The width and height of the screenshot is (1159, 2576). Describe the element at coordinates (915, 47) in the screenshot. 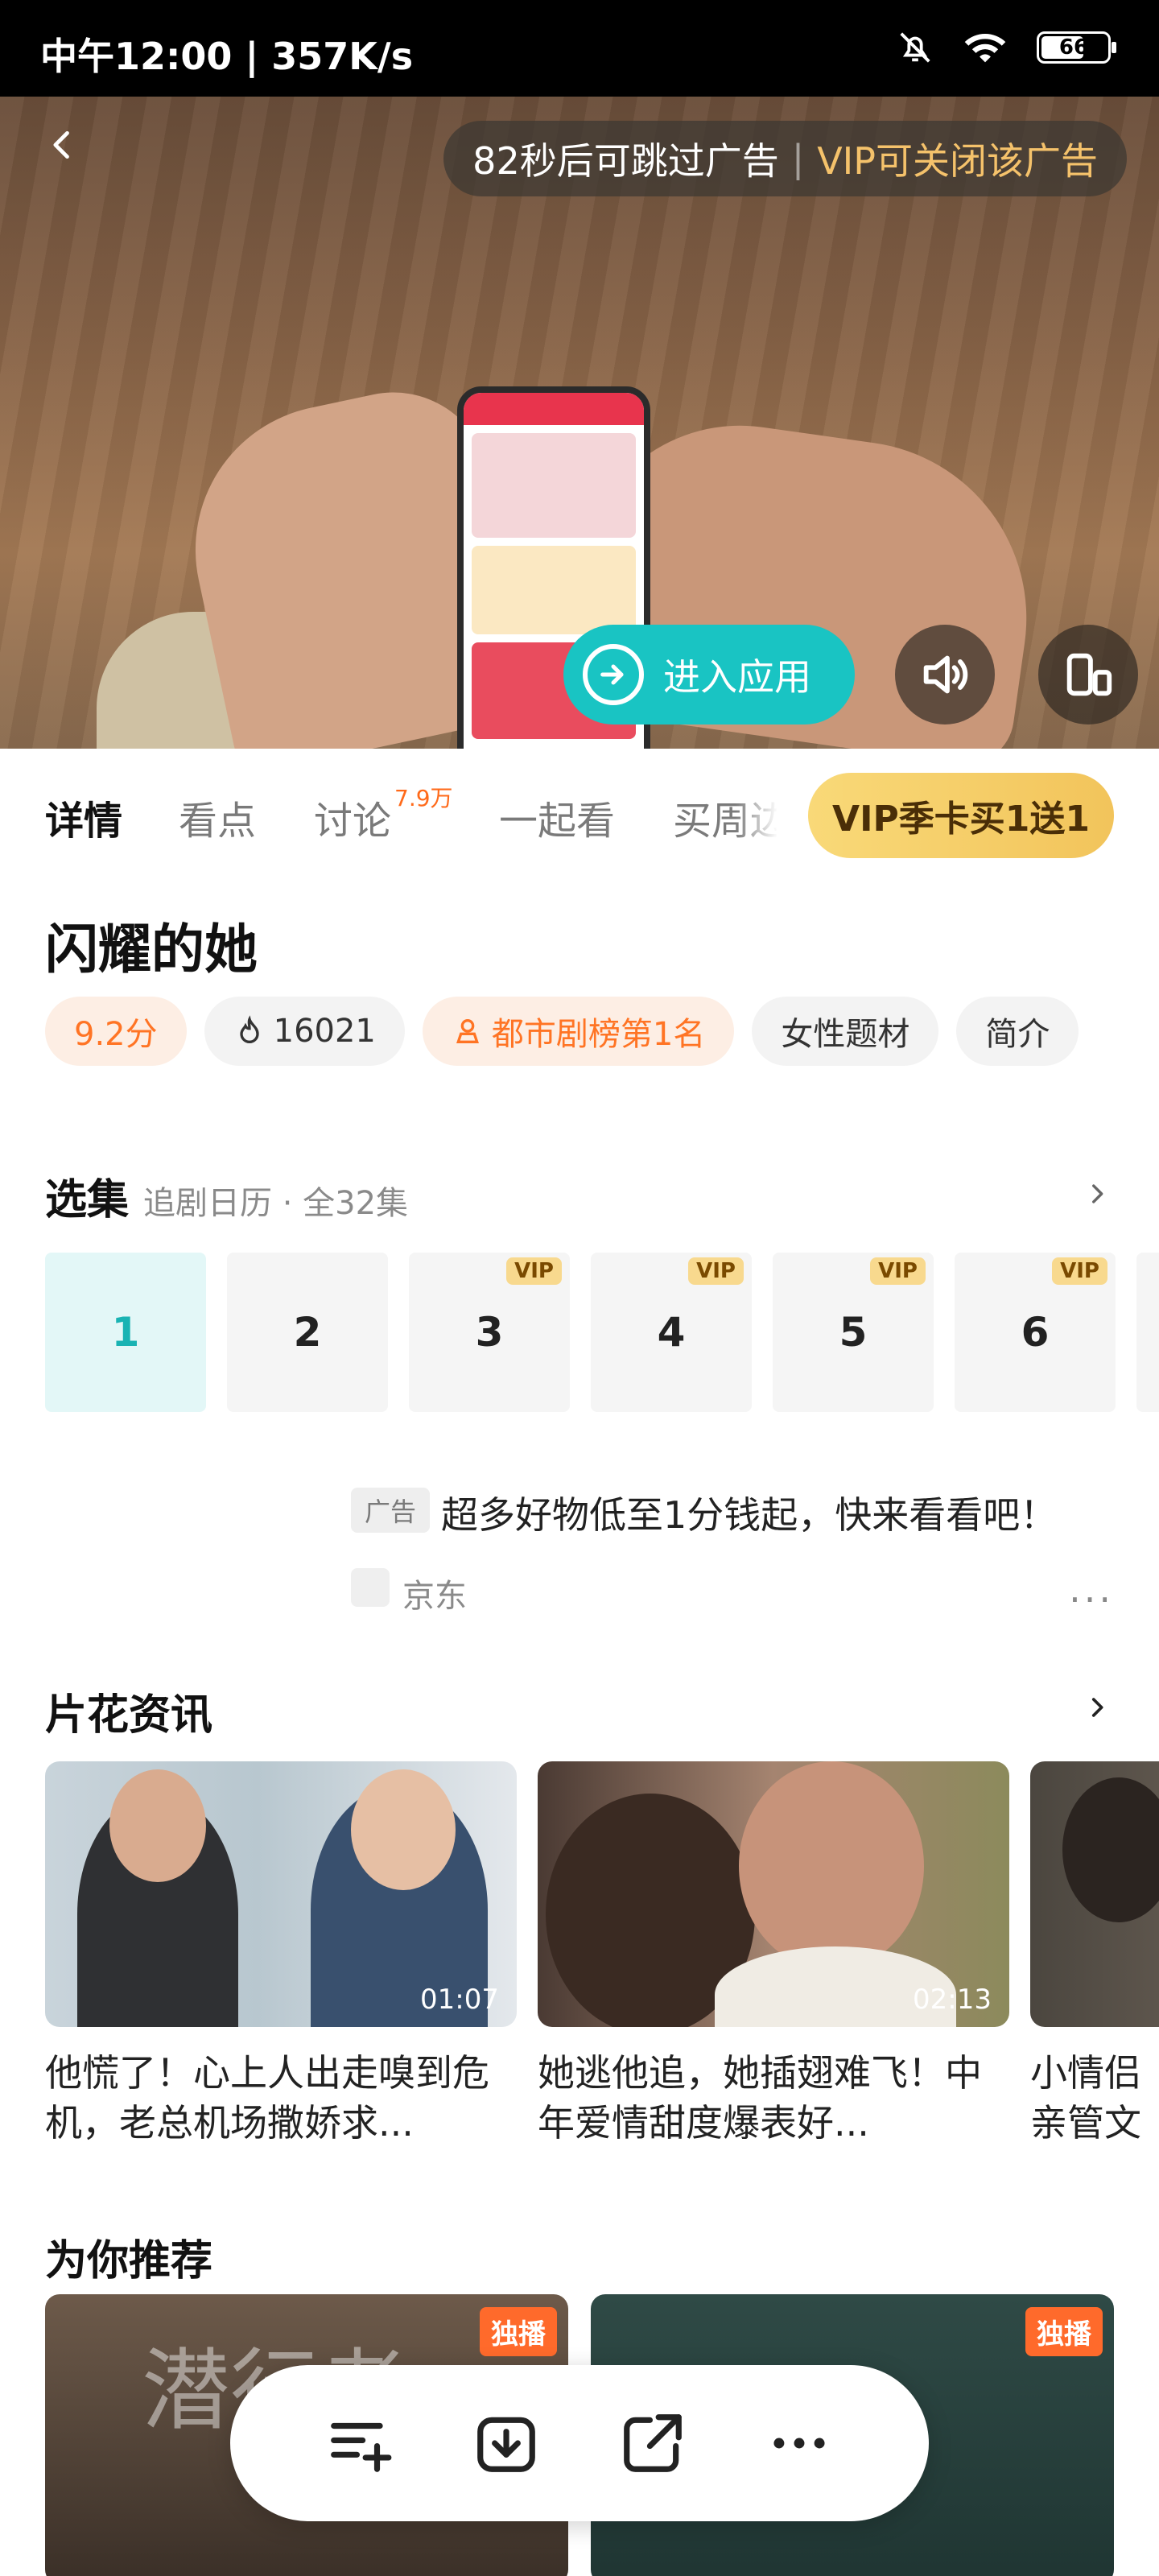

I see `mute-bell-icon` at that location.